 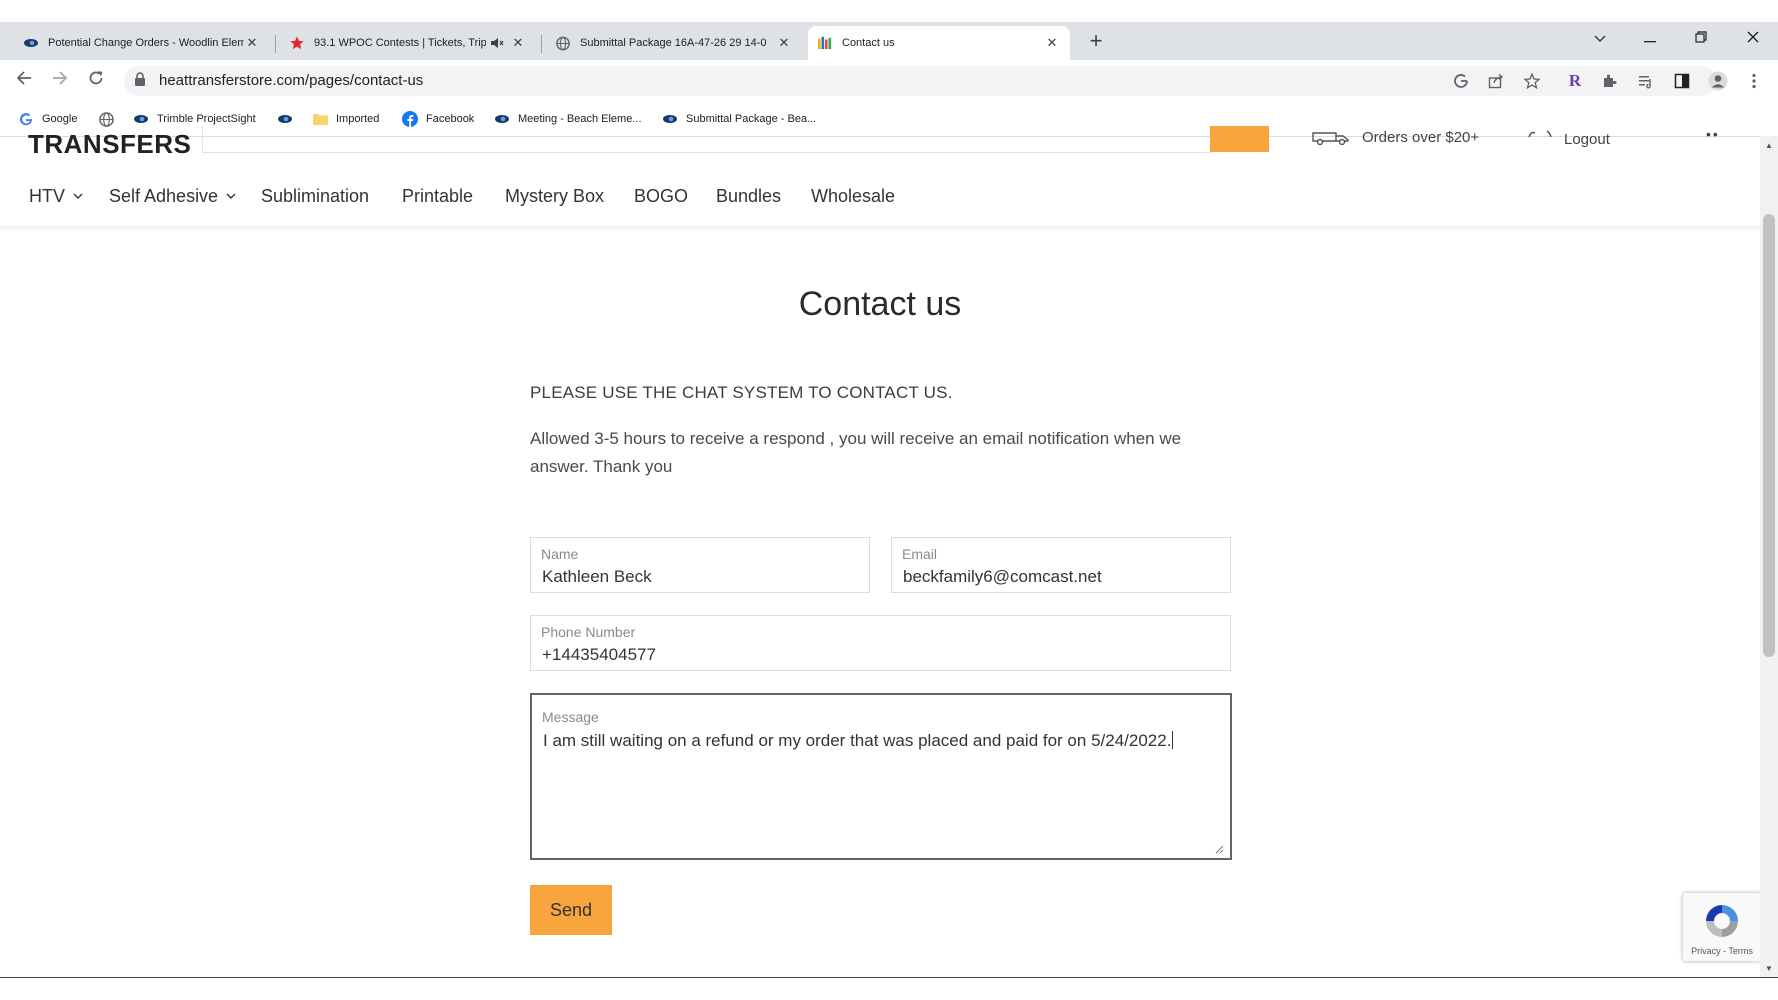 What do you see at coordinates (1461, 81) in the screenshot?
I see `google-lens-icon` at bounding box center [1461, 81].